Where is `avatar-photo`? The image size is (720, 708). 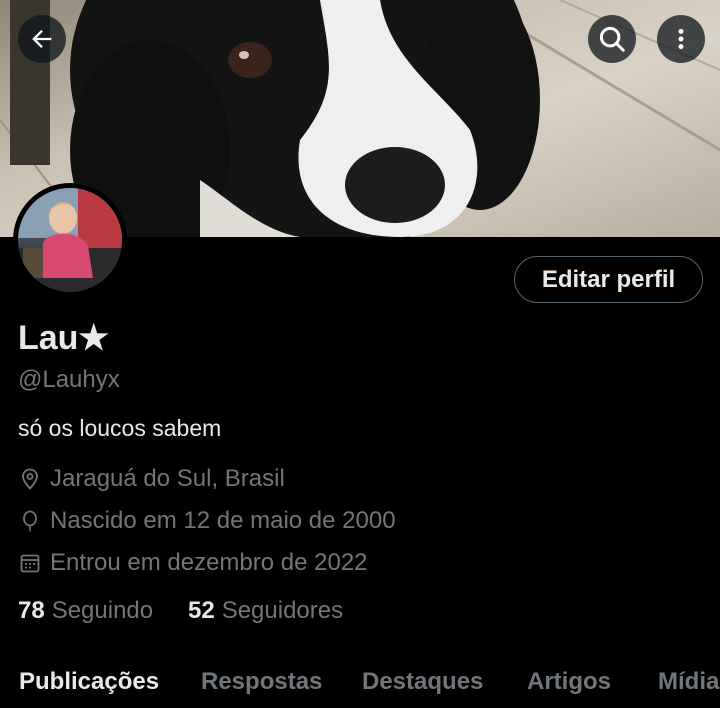 avatar-photo is located at coordinates (70, 240).